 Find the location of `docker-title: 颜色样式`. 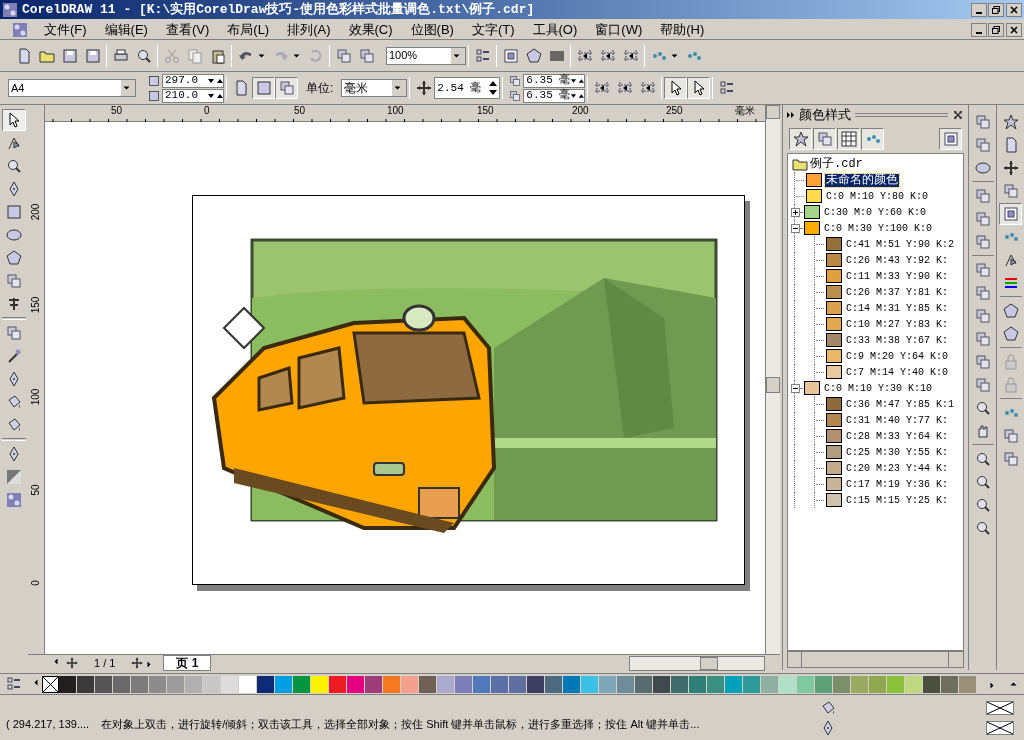

docker-title: 颜色样式 is located at coordinates (825, 115).